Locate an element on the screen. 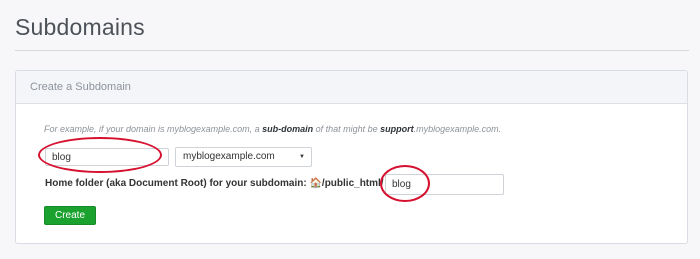 This screenshot has width=700, height=259. document-root-input is located at coordinates (444, 184).